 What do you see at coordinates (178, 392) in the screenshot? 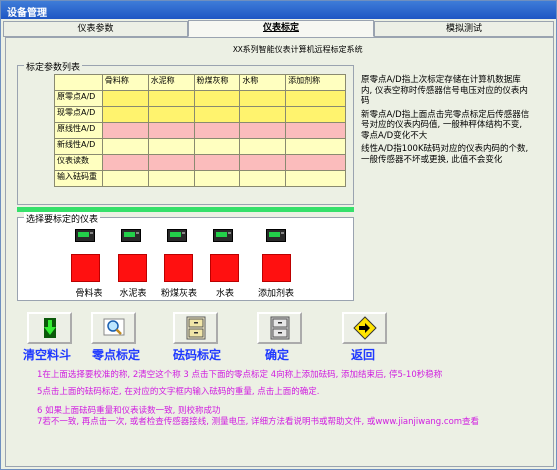
I see `instruction-line-2: 5点击上面的砝码标定, 在对应的文字框内输入砝码的重量, 点击上面的确定.` at bounding box center [178, 392].